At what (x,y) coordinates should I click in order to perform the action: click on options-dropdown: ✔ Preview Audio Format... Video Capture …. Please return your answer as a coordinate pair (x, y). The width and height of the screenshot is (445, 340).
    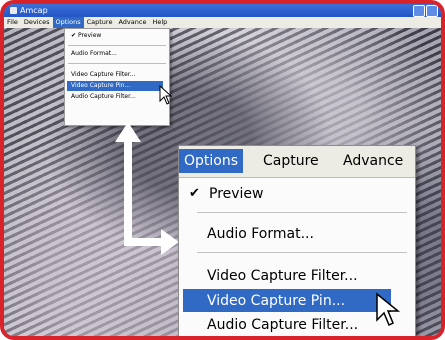
    Looking at the image, I should click on (118, 77).